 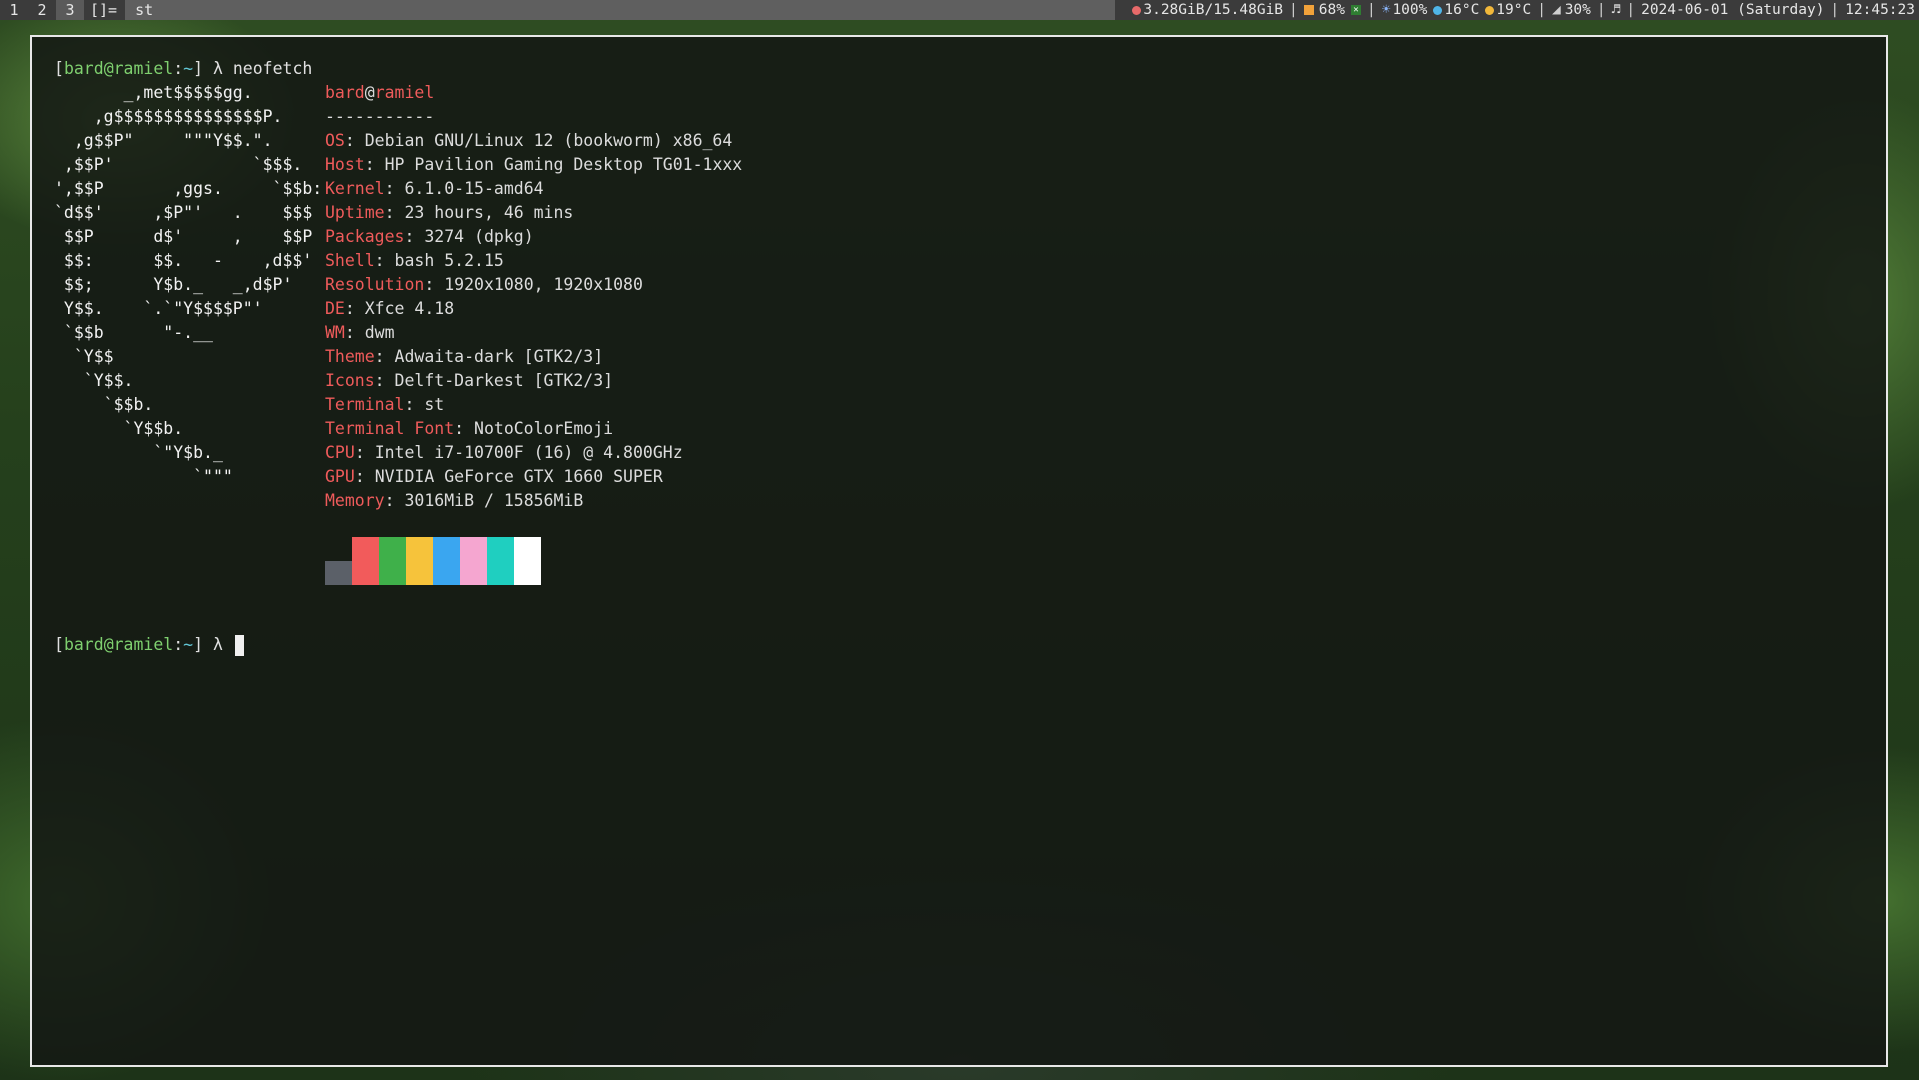 I want to click on cpu-icon, so click(x=1308, y=10).